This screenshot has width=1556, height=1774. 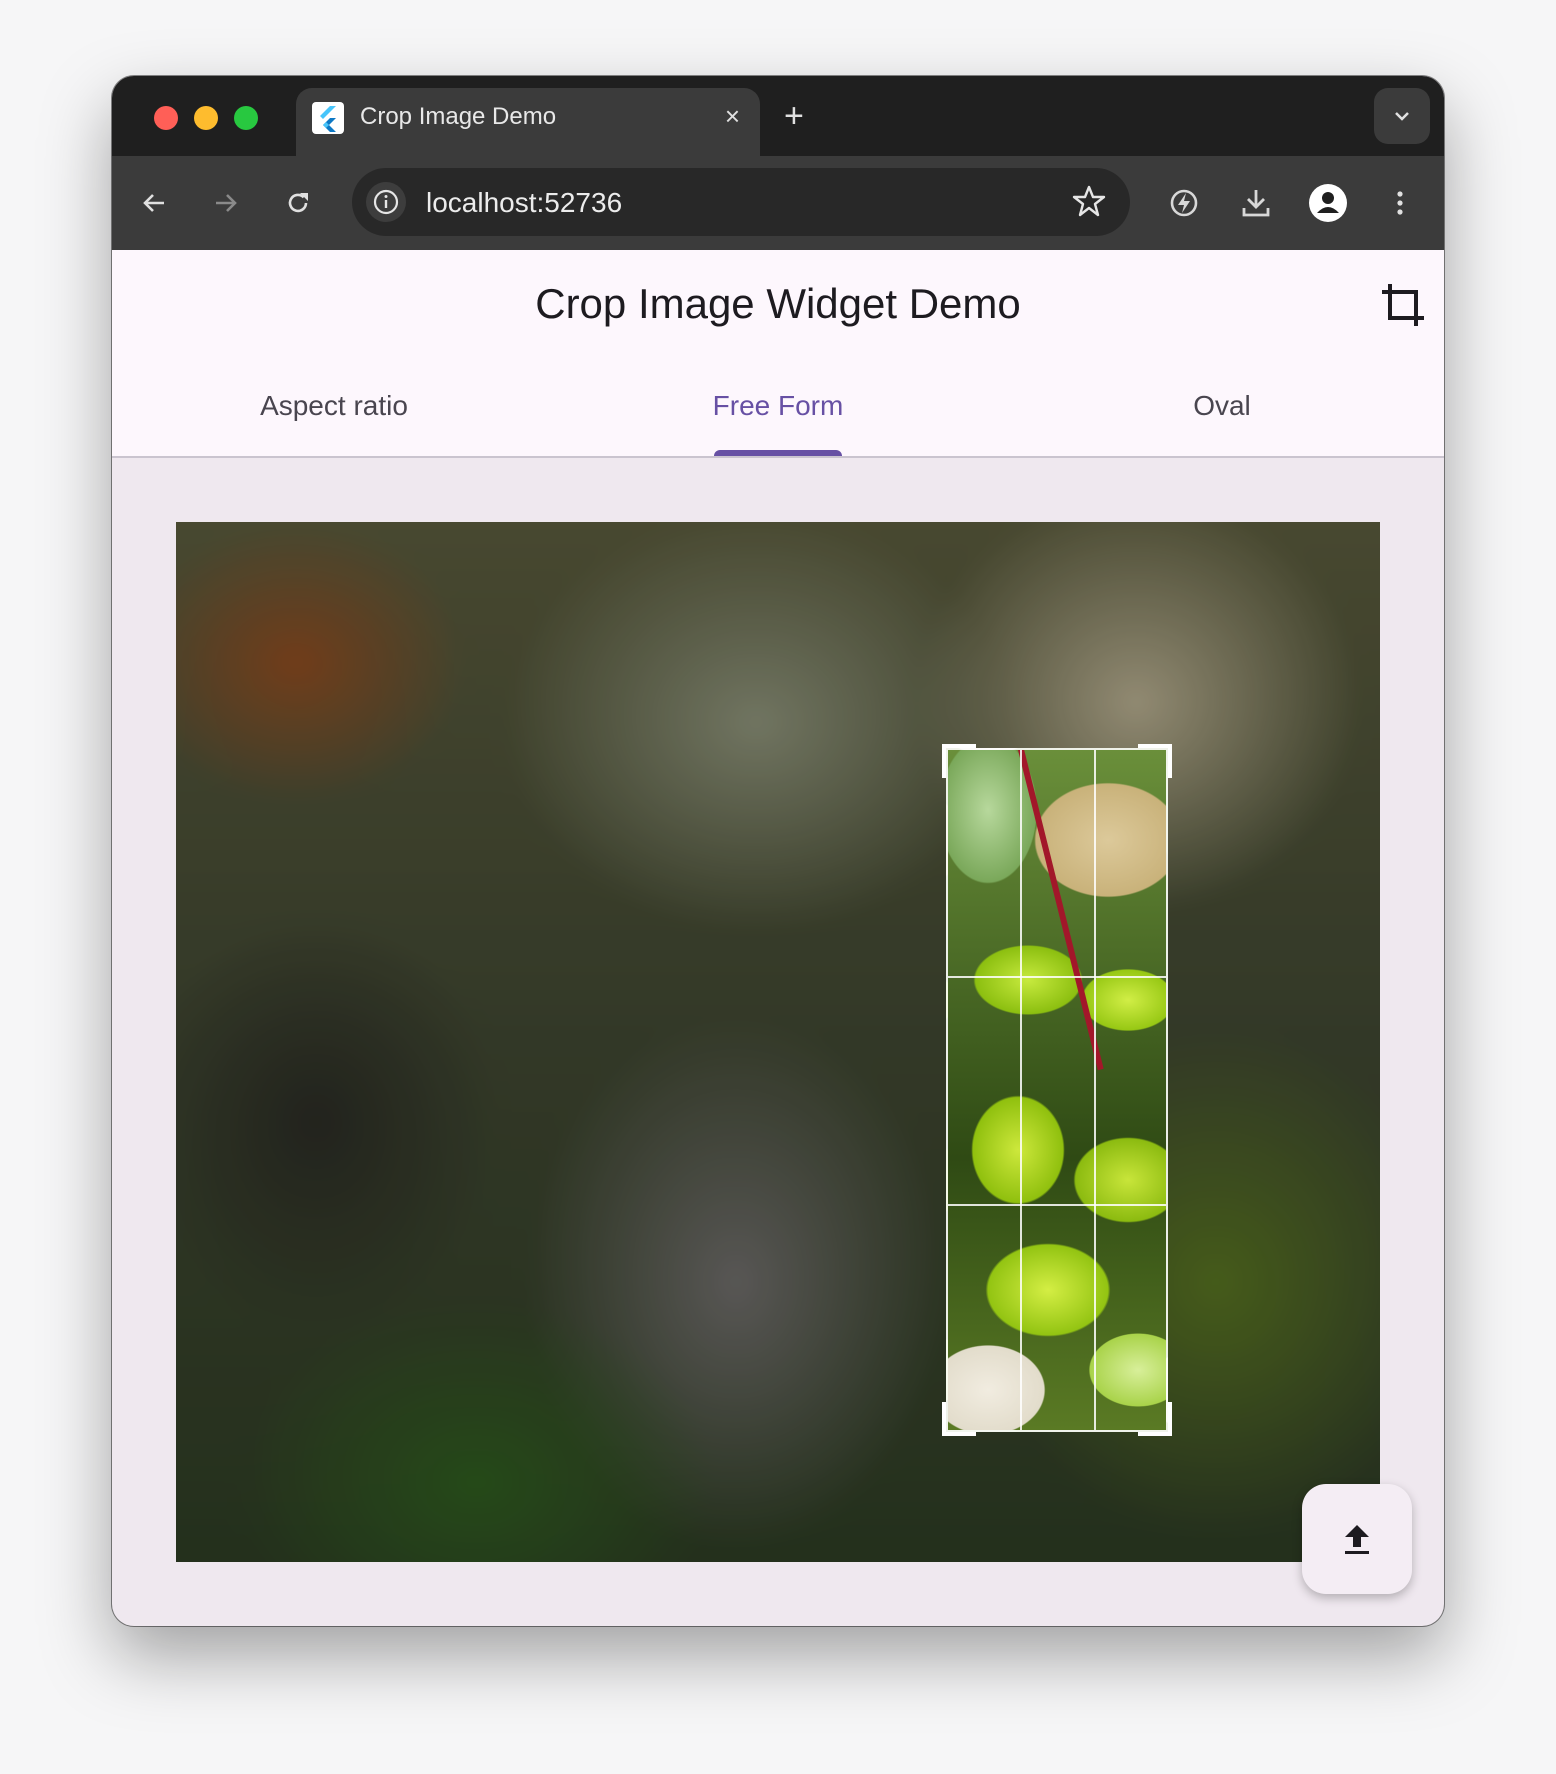 What do you see at coordinates (166, 118) in the screenshot?
I see `close-window-button` at bounding box center [166, 118].